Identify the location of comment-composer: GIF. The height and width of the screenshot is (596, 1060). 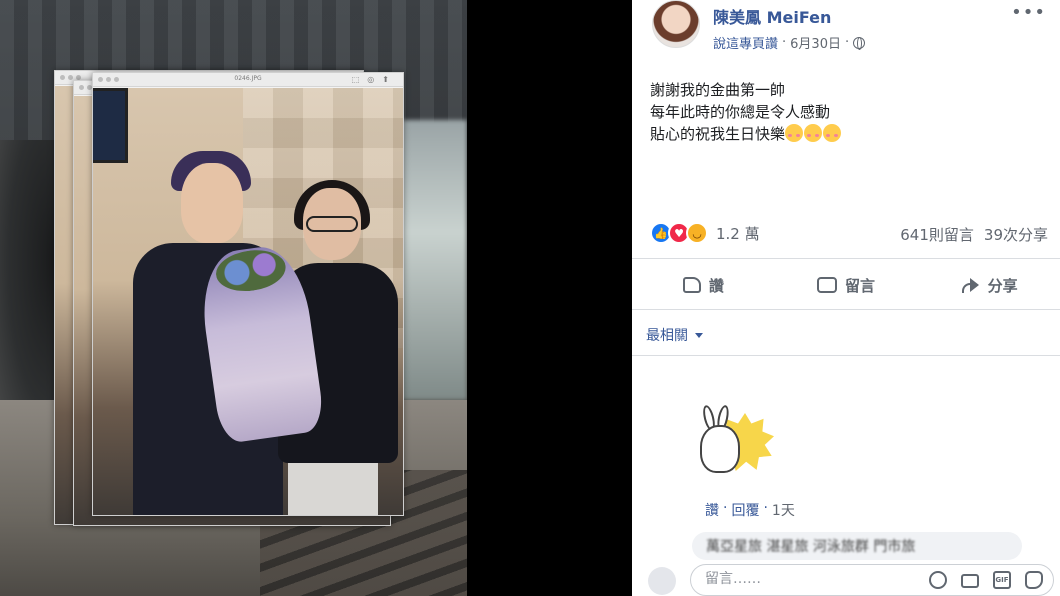
(872, 580).